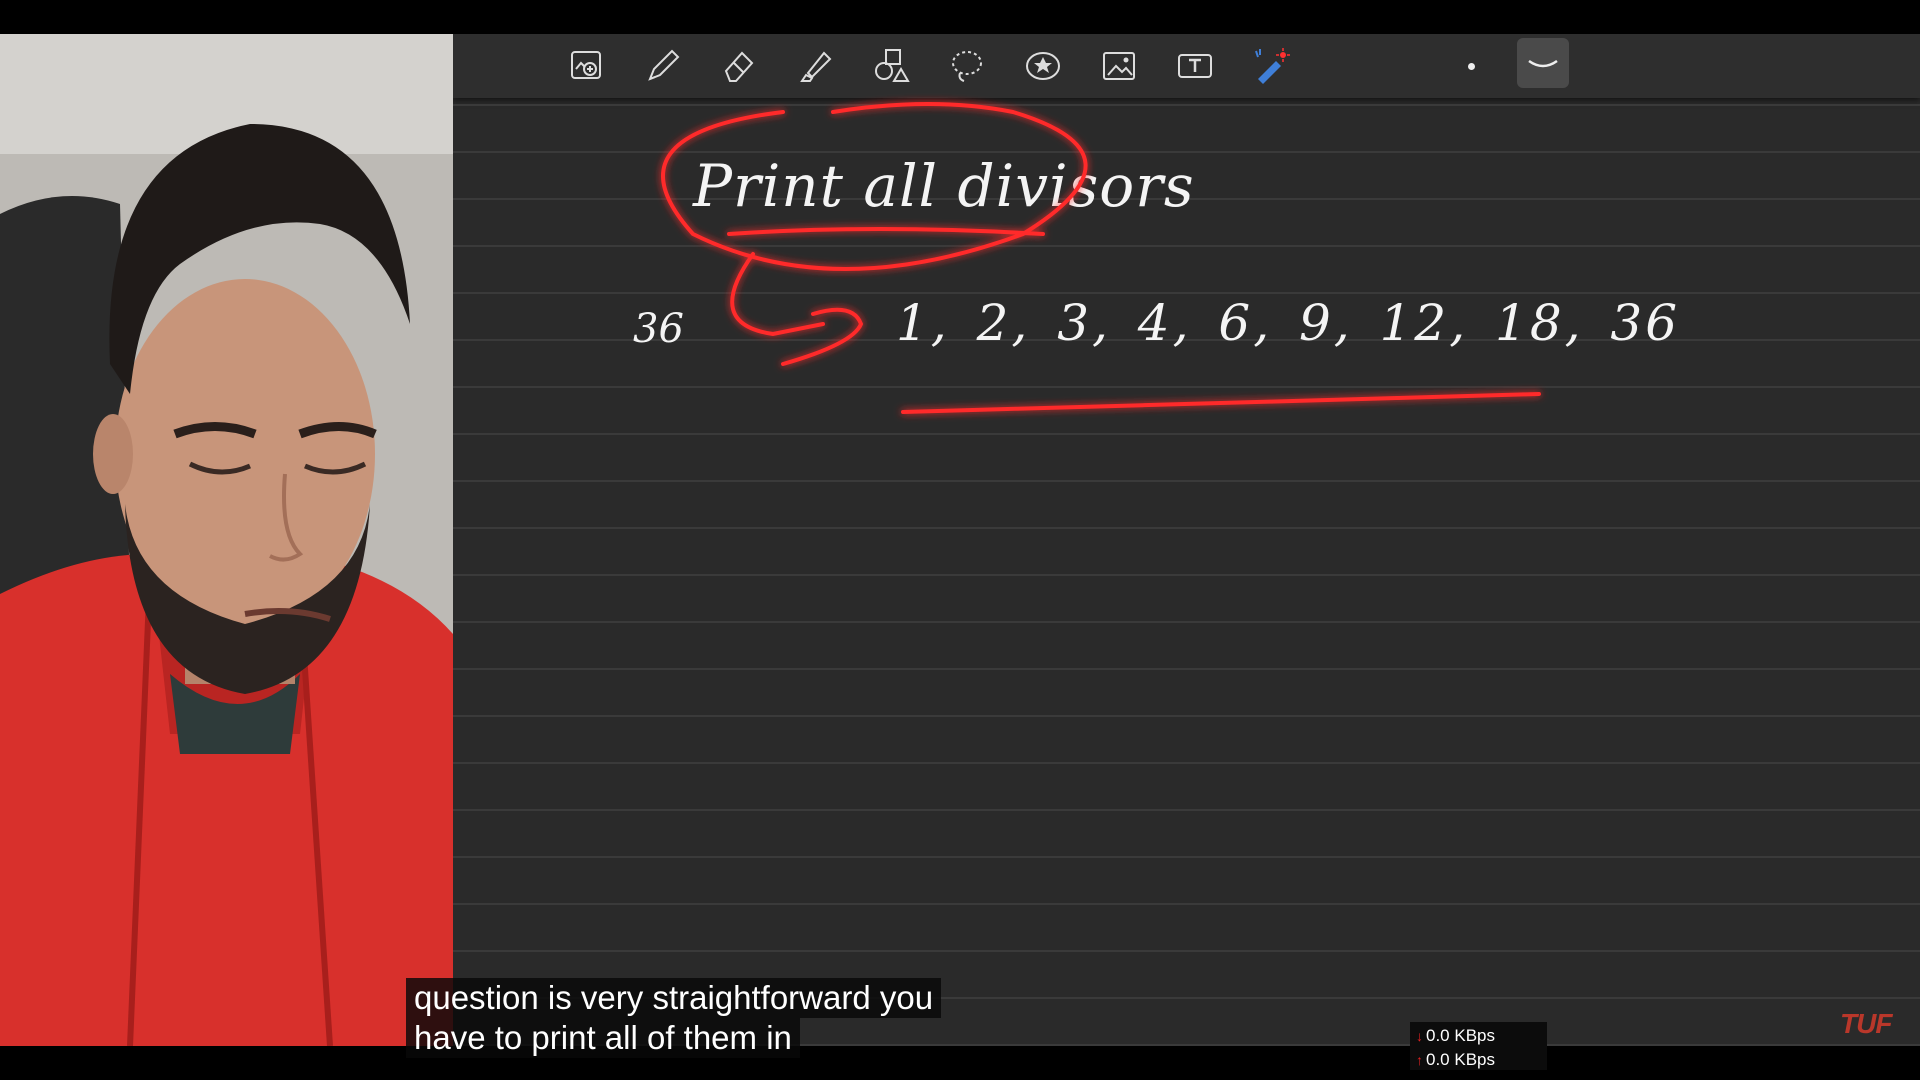 The height and width of the screenshot is (1080, 1920). What do you see at coordinates (944, 186) in the screenshot?
I see `note-title: Print all divisors` at bounding box center [944, 186].